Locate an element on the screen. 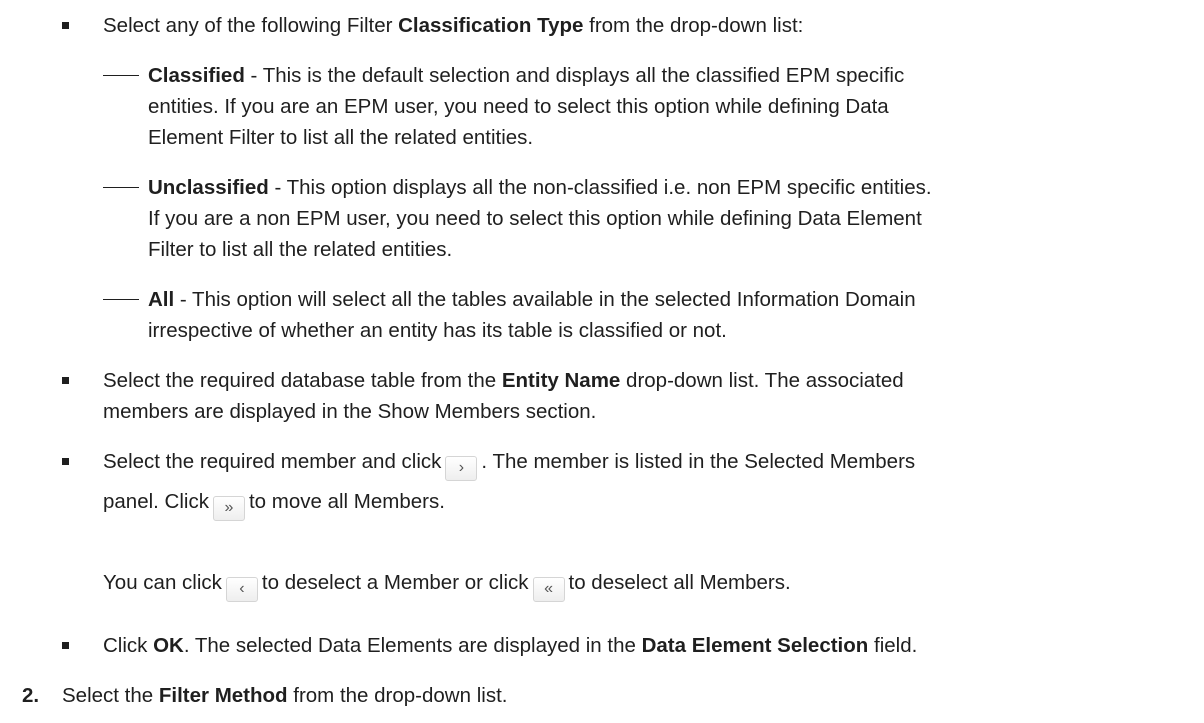 The width and height of the screenshot is (1204, 723). text-span: drop-down list. The associated is located at coordinates (762, 380).